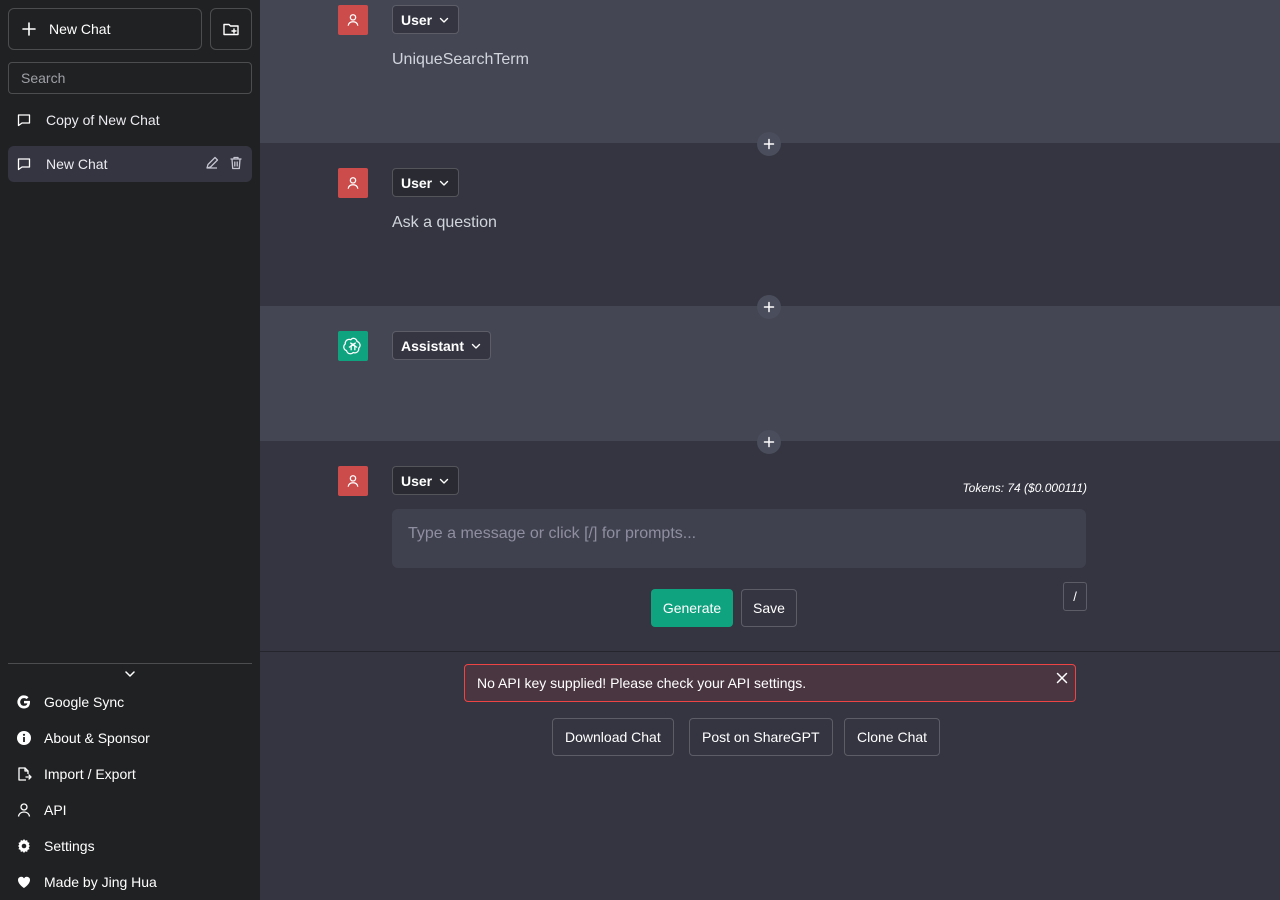 The image size is (1280, 900). Describe the element at coordinates (103, 120) in the screenshot. I see `chat-title: Copy of New Chat` at that location.